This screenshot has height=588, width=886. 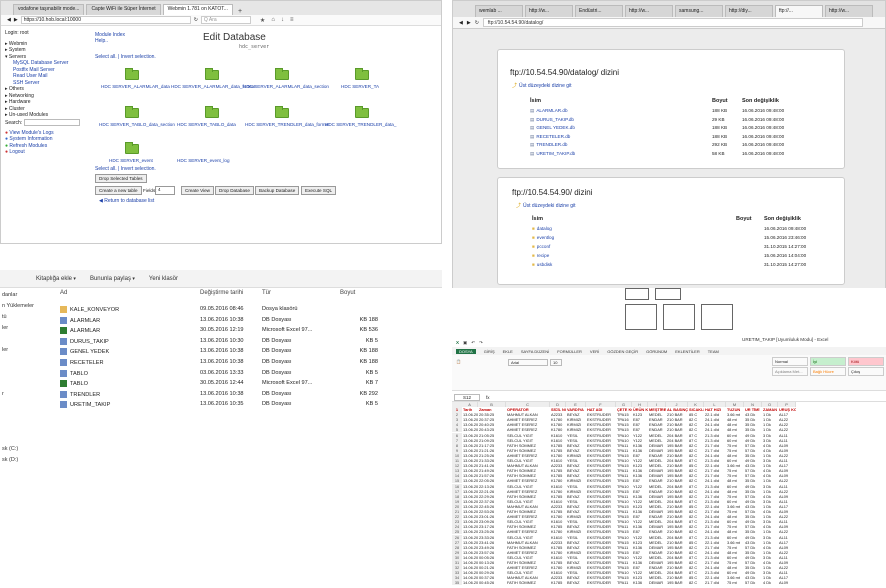 What do you see at coordinates (273, 20) in the screenshot?
I see `home-icon: ⌂` at bounding box center [273, 20].